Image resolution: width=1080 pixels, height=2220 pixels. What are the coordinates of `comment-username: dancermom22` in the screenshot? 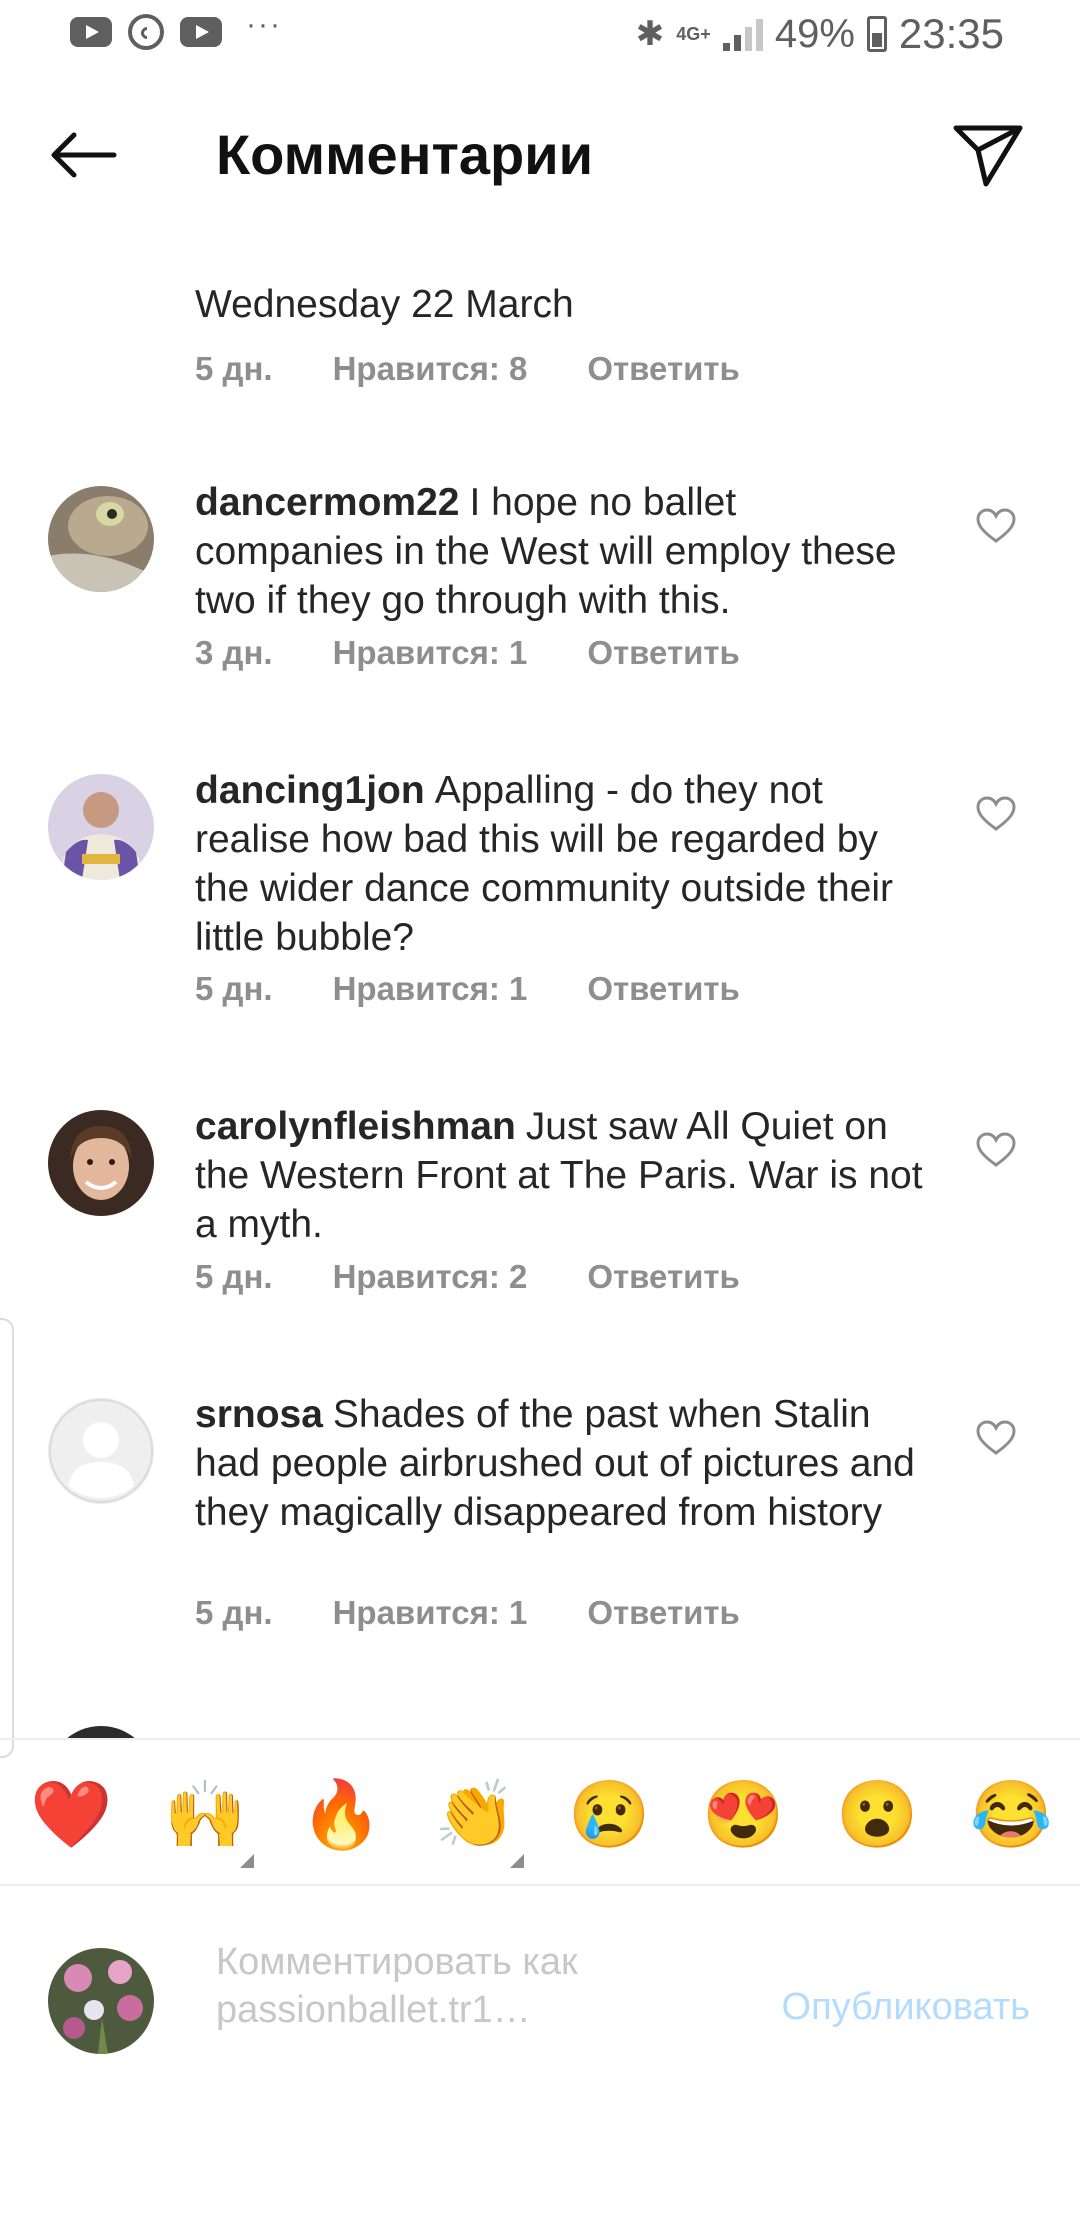 It's located at (327, 502).